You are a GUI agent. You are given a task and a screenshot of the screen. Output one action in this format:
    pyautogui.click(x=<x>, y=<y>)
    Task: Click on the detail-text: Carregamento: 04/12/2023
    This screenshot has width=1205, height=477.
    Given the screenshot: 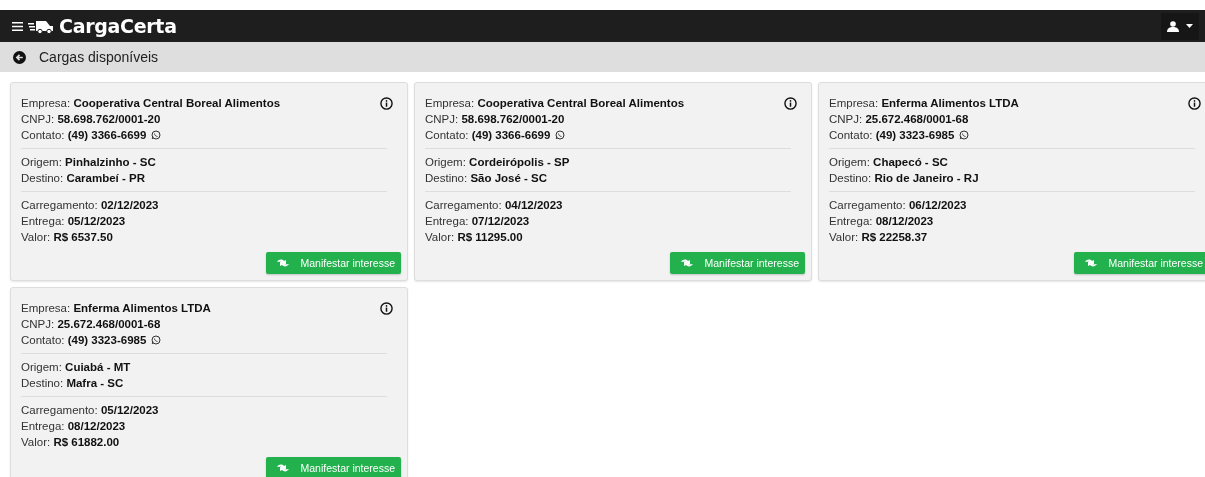 What is the action you would take?
    pyautogui.click(x=494, y=205)
    